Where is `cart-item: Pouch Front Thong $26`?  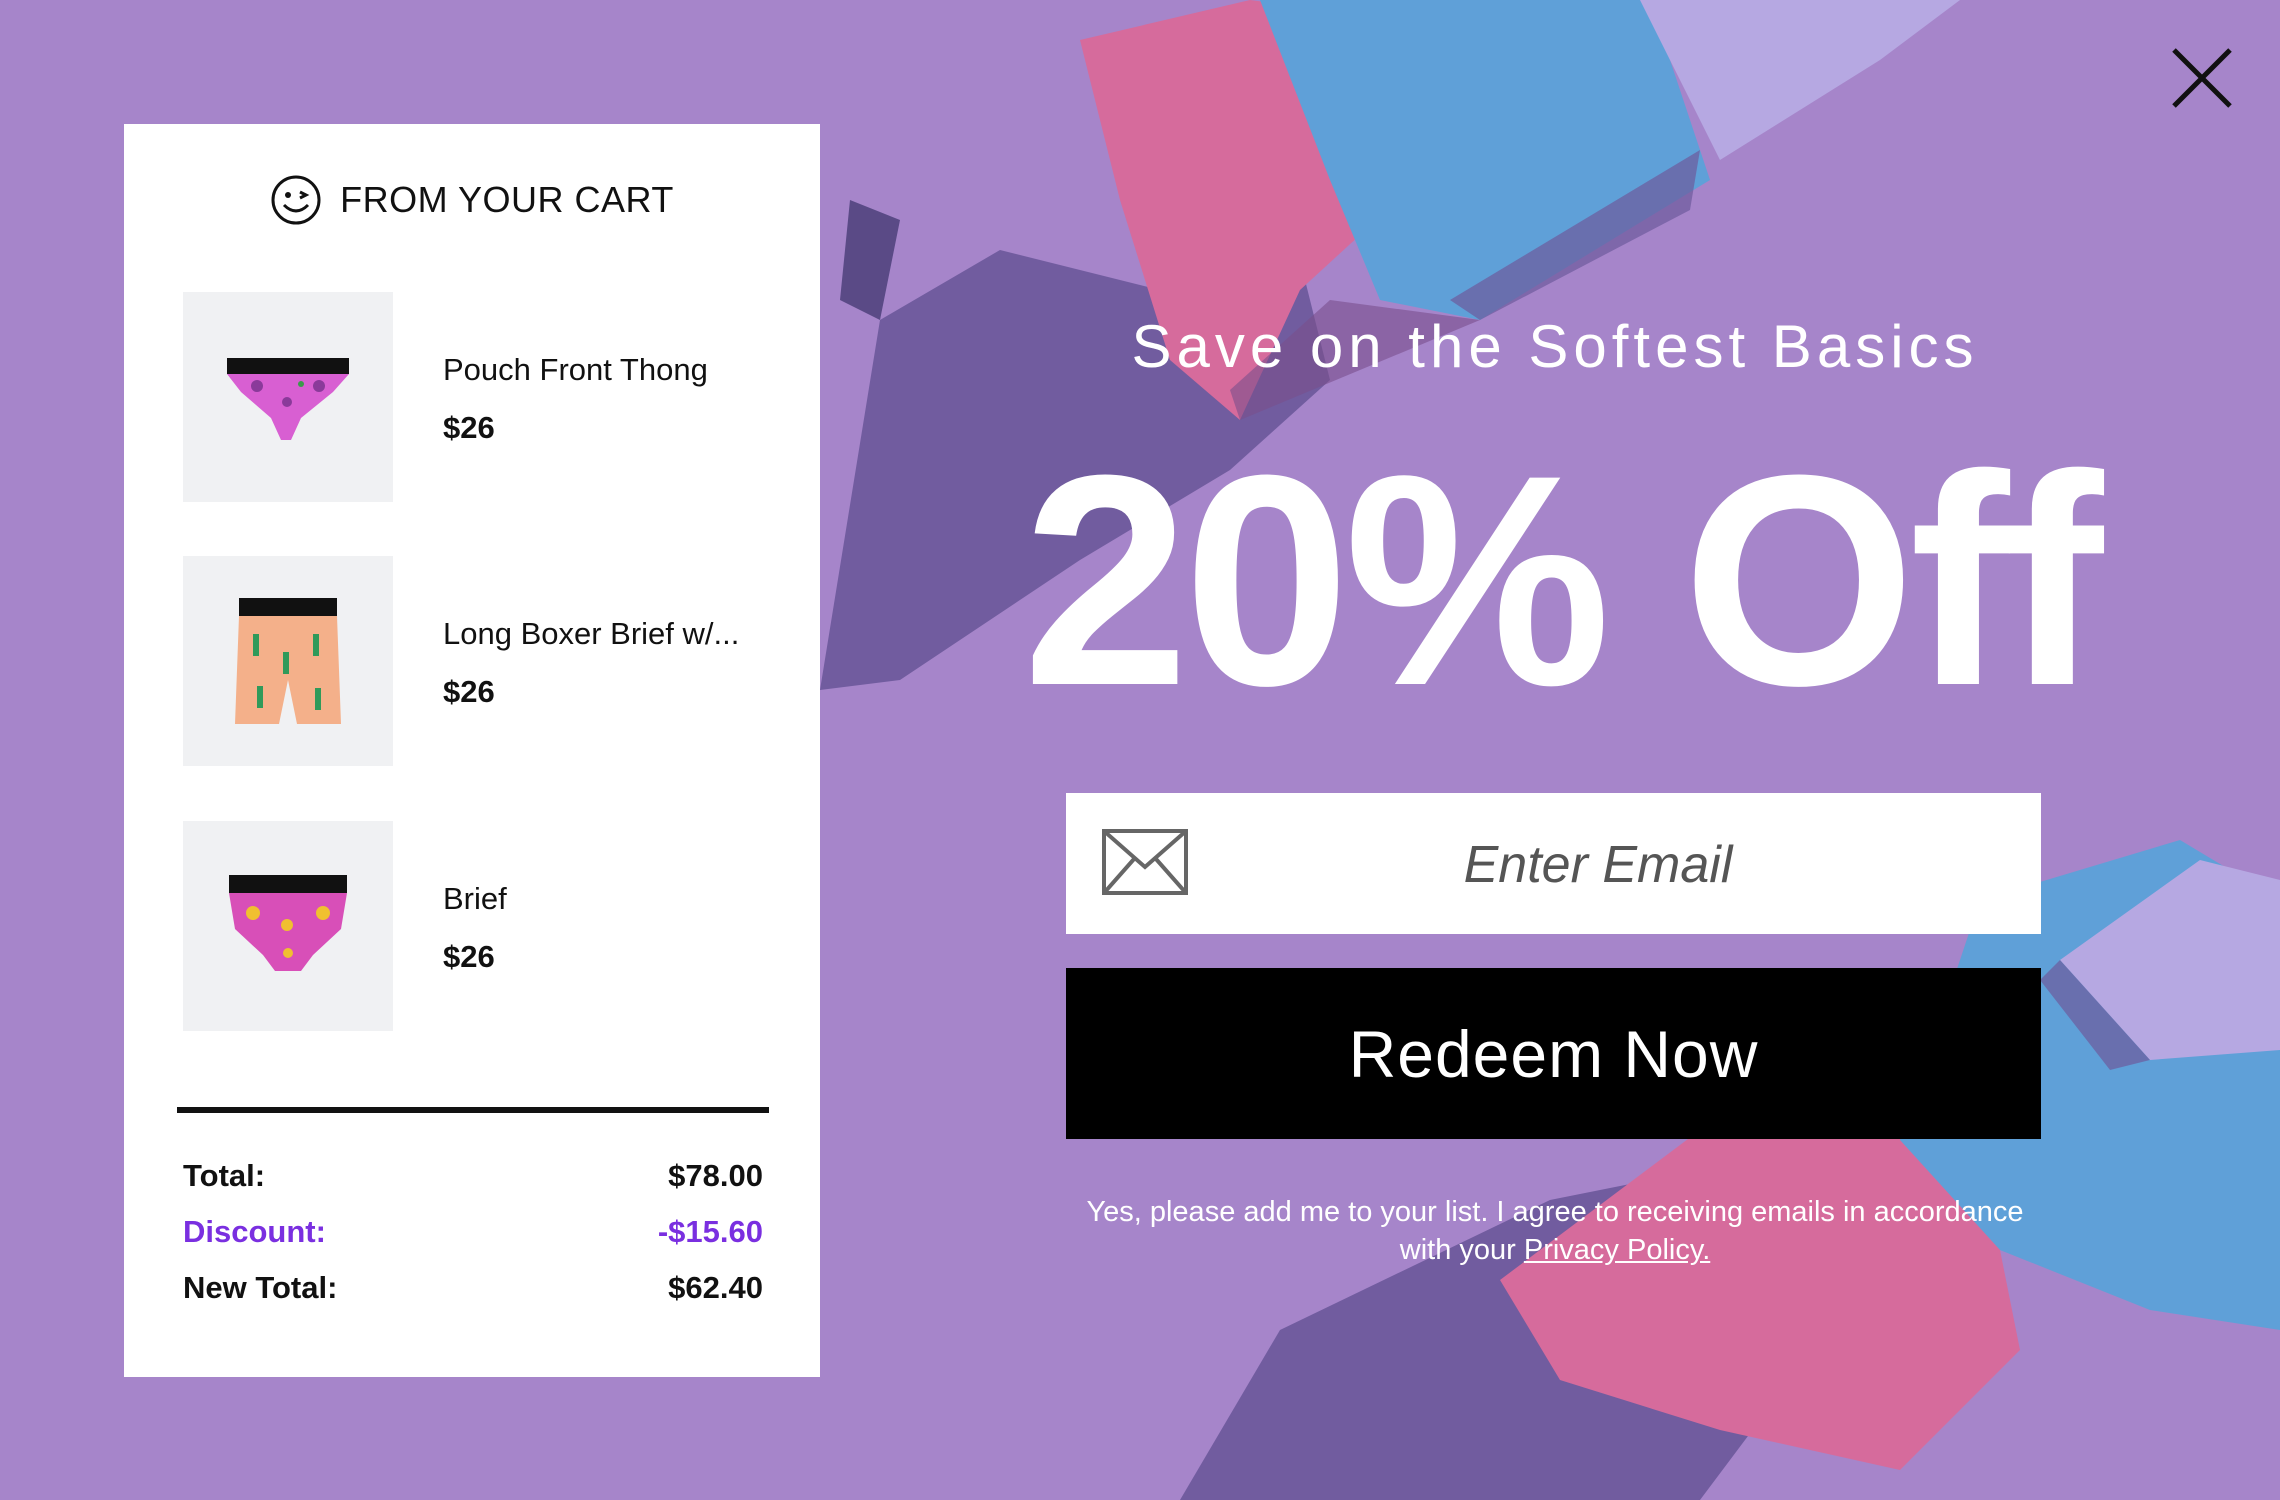
cart-item: Pouch Front Thong $26 is located at coordinates (493, 397).